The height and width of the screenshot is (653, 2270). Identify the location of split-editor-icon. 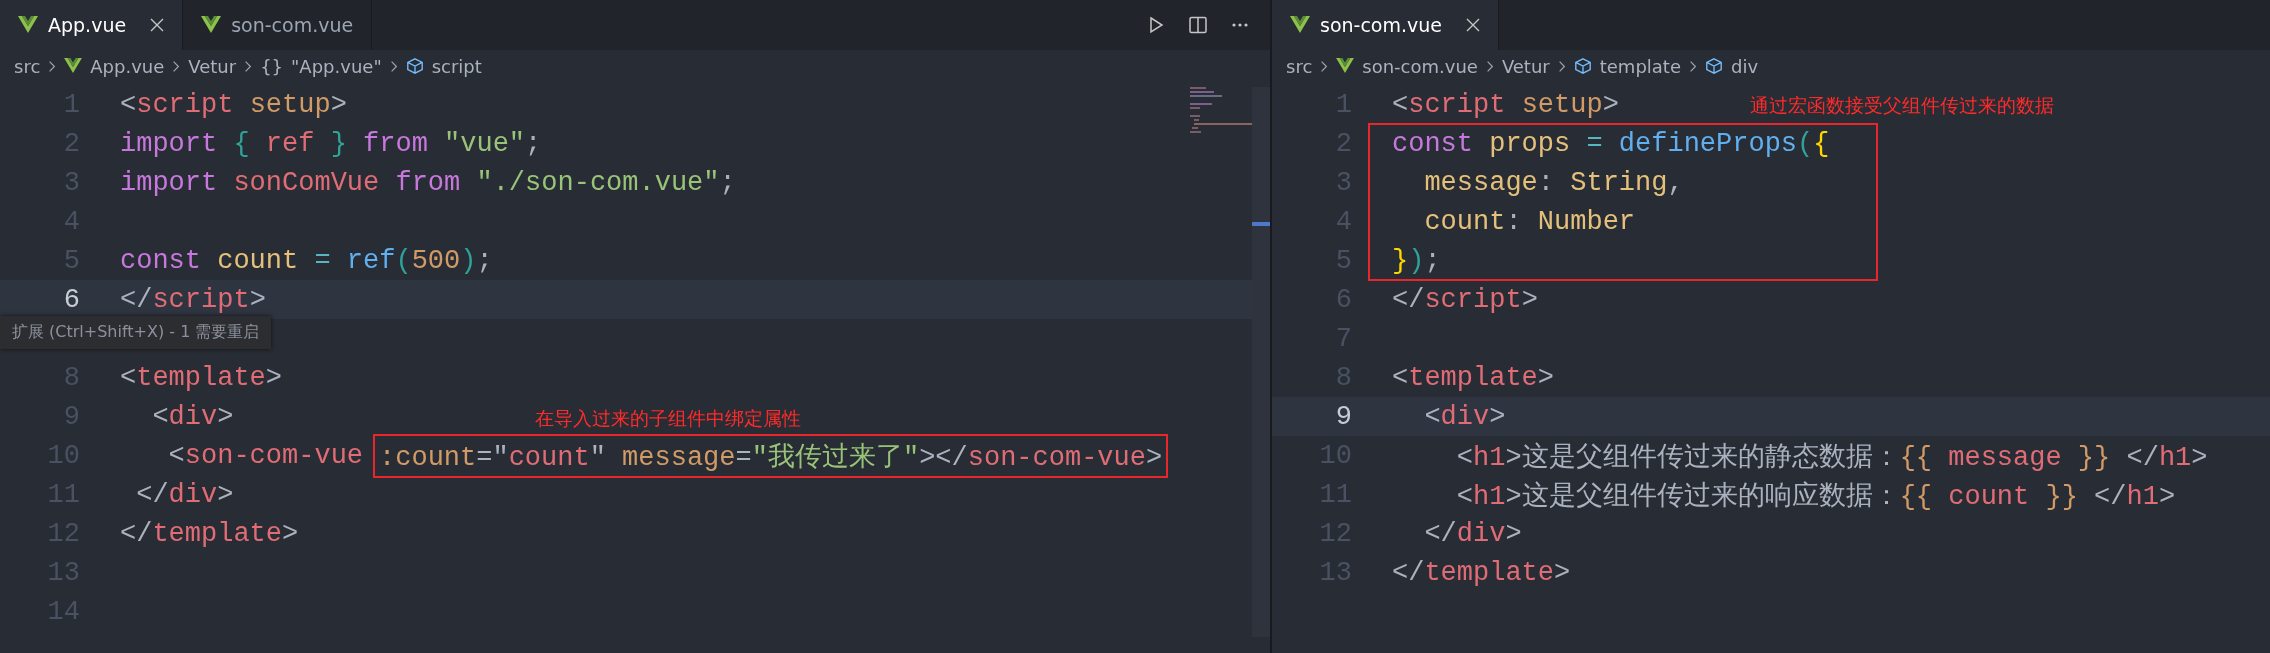
(1198, 25).